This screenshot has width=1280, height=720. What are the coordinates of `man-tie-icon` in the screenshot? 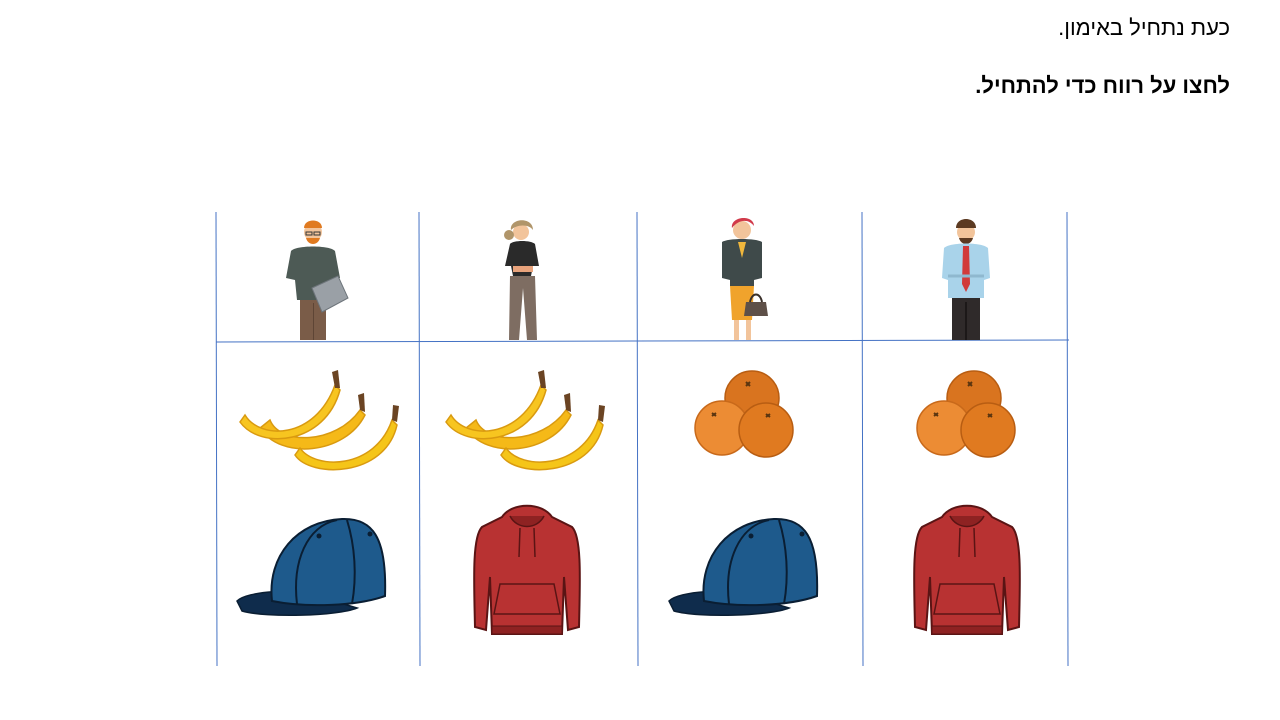 It's located at (966, 279).